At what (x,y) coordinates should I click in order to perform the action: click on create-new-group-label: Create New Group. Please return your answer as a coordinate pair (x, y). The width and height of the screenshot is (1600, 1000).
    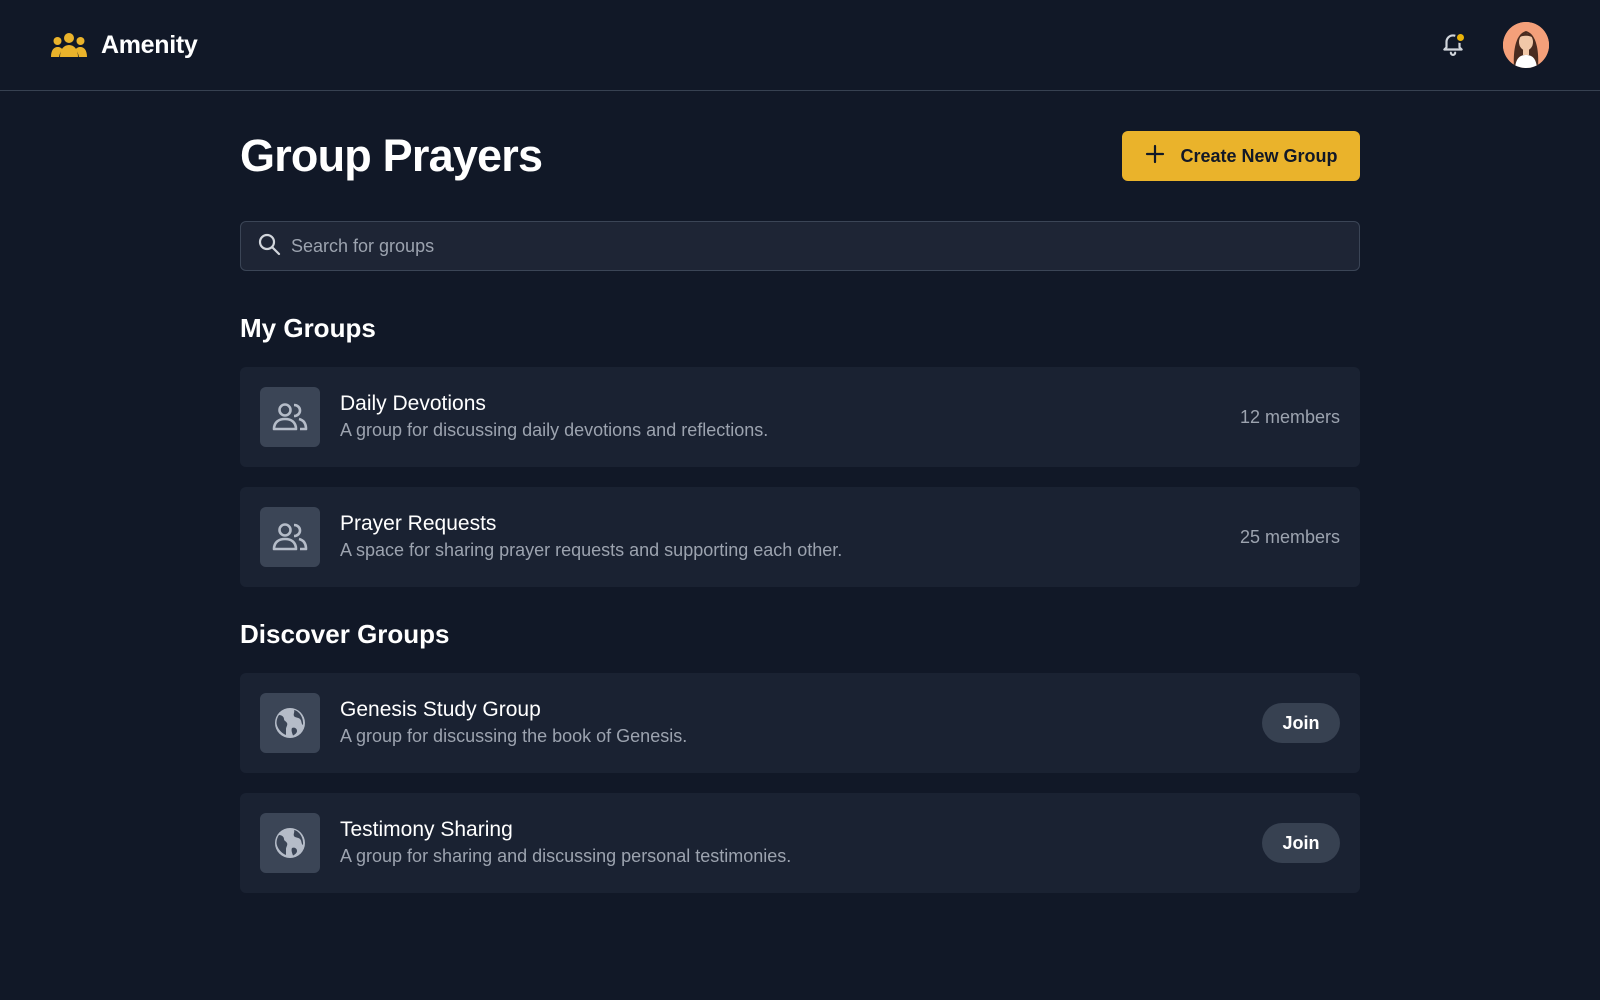
    Looking at the image, I should click on (1259, 155).